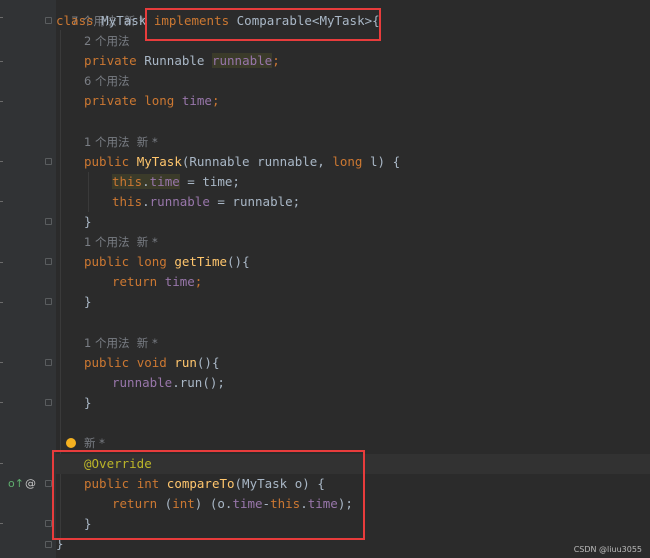  Describe the element at coordinates (607, 549) in the screenshot. I see `watermark: CSDN @liuu3055` at that location.